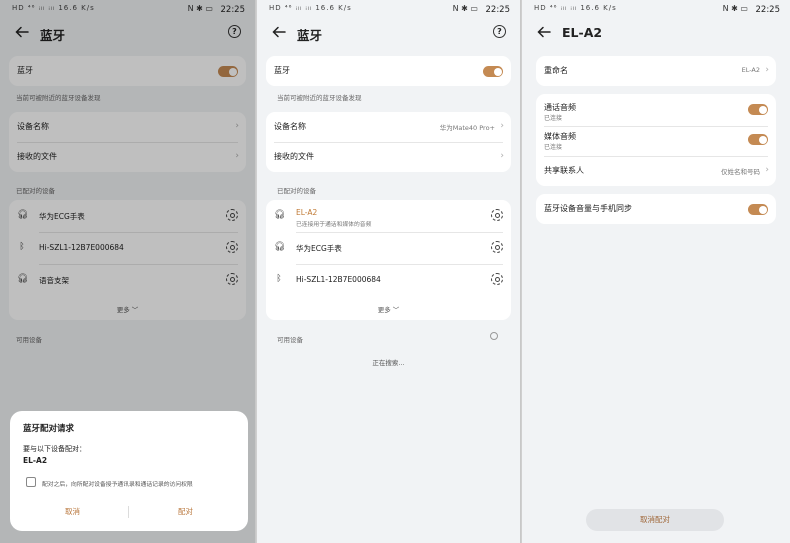  Describe the element at coordinates (655, 520) in the screenshot. I see `unpair-button: 取消配对` at that location.